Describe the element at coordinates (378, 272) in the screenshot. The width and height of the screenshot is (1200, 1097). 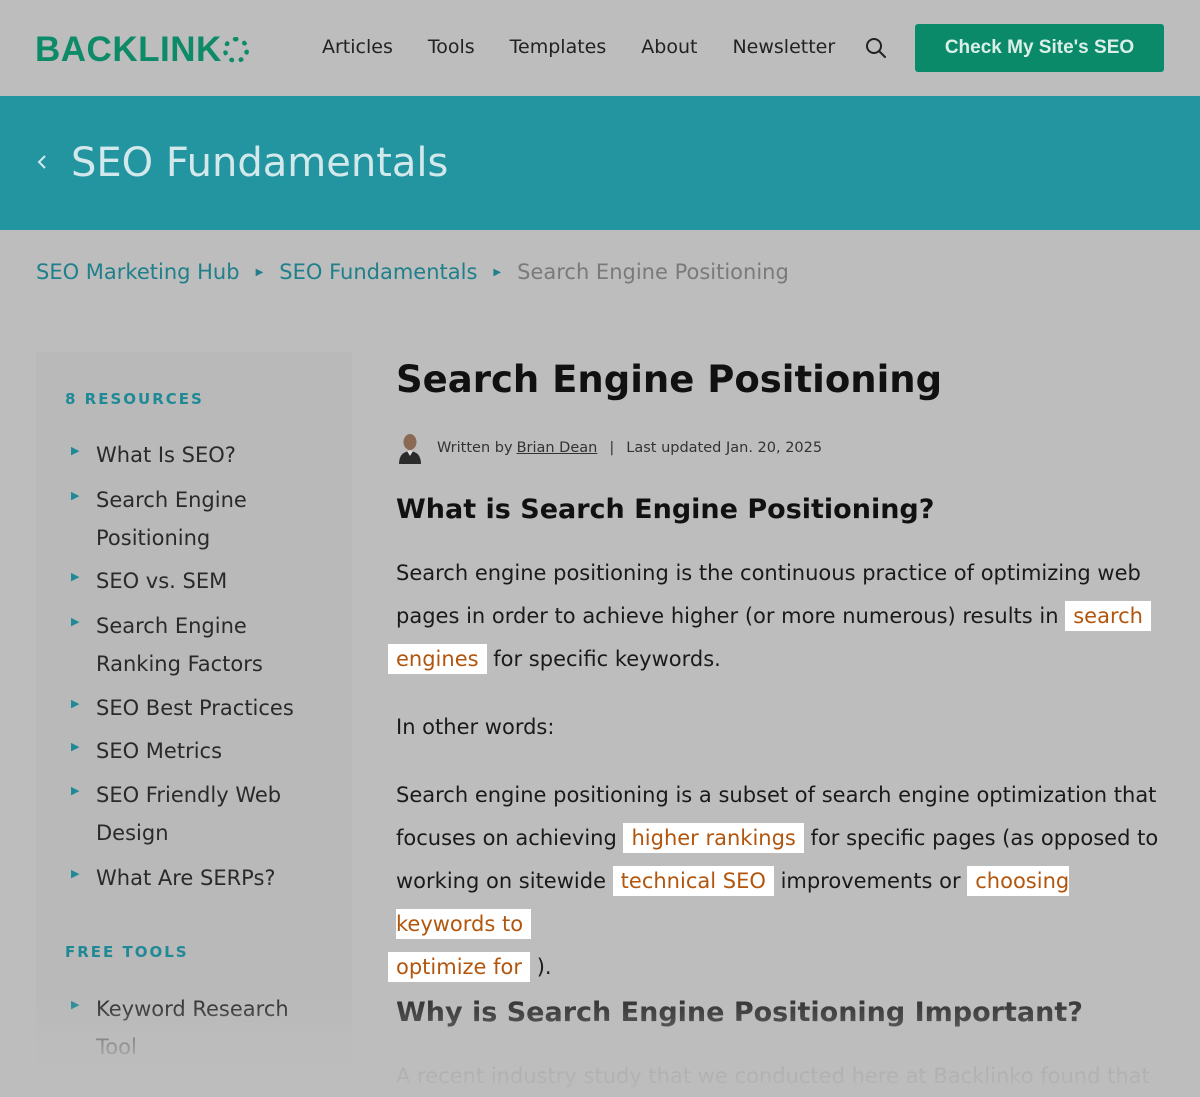
I see `breadcrumb-fundamentals: SEO Fundamentals` at that location.